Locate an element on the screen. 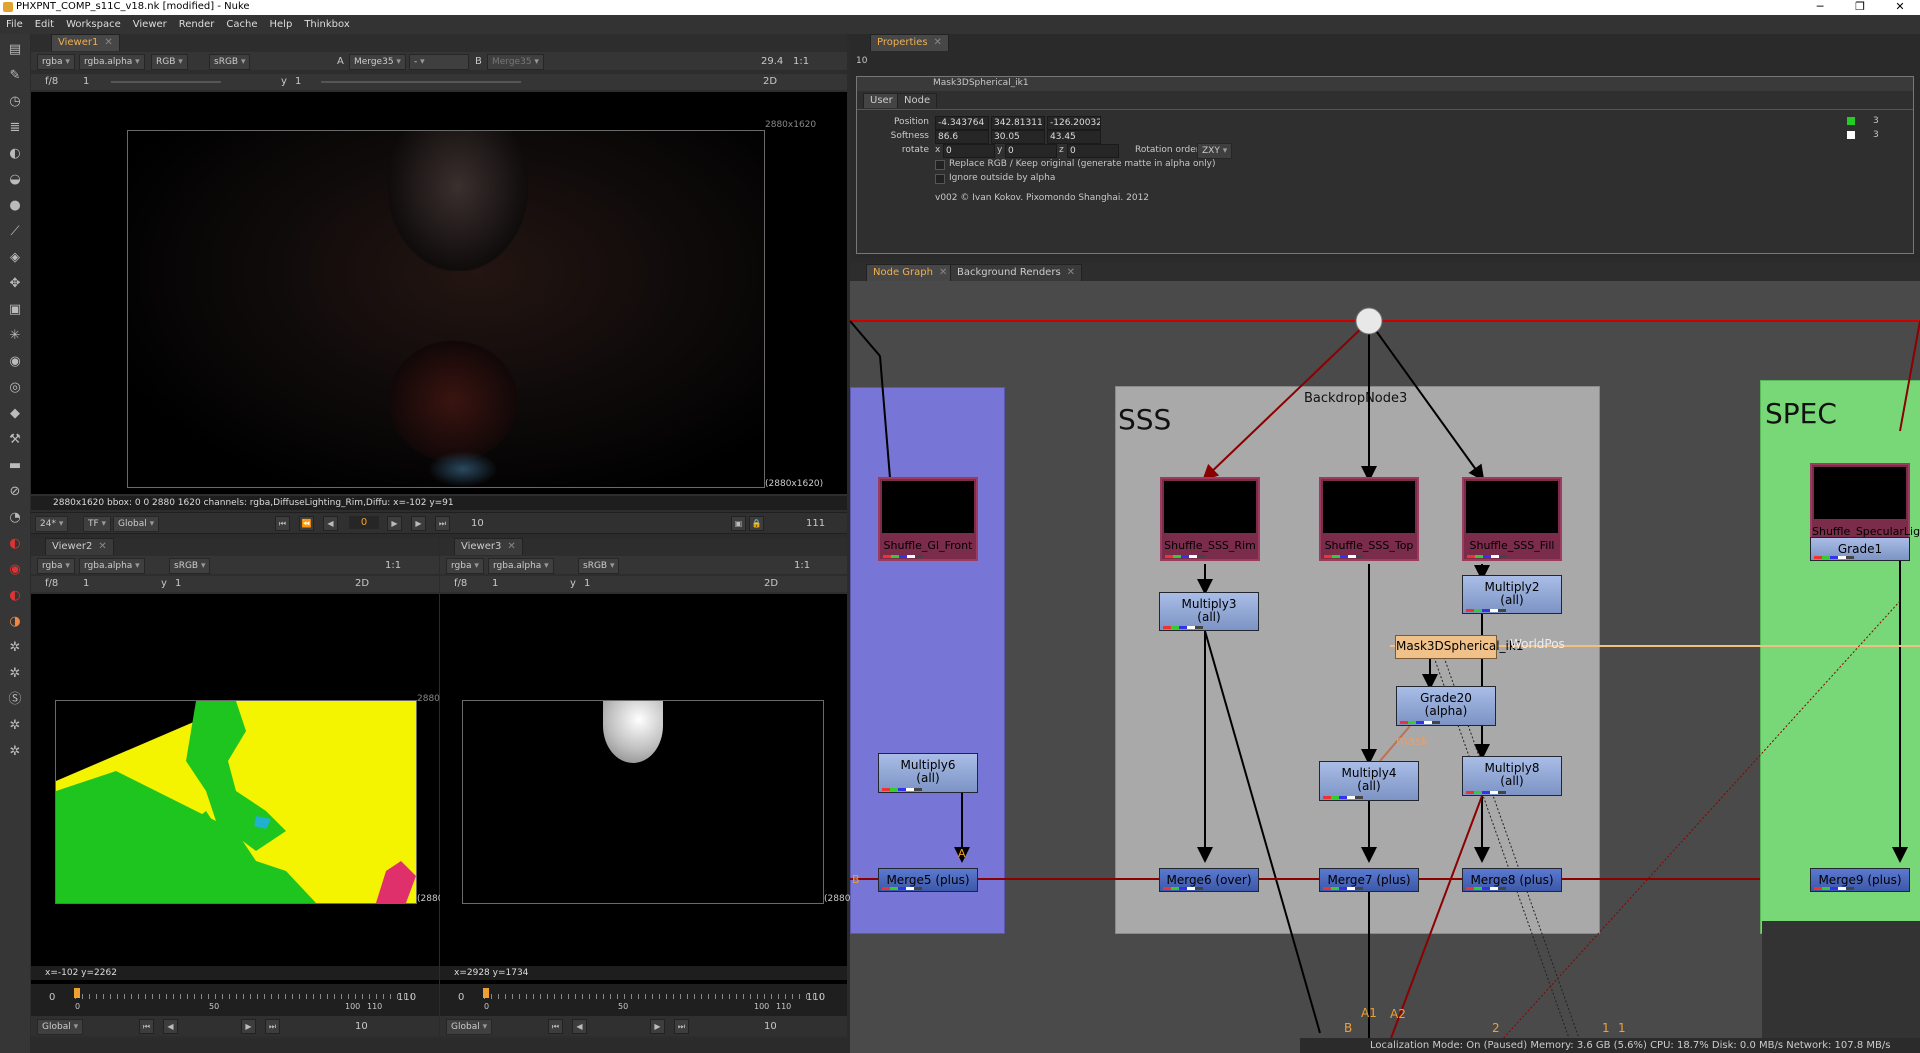  node-grade1: Grade1 is located at coordinates (1860, 549).